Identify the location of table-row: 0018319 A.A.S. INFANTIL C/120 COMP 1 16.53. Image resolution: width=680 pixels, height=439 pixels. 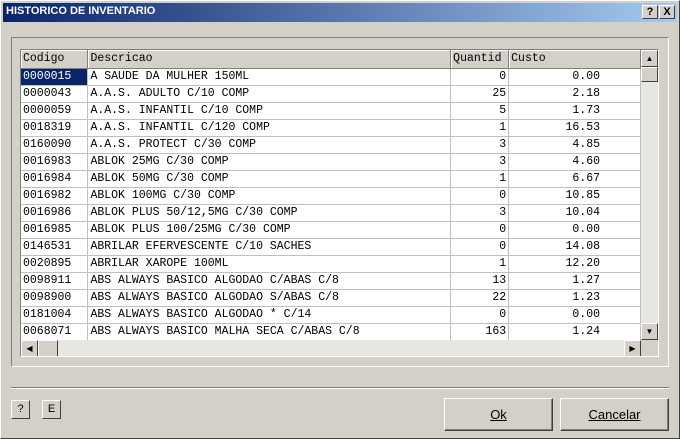
(331, 128).